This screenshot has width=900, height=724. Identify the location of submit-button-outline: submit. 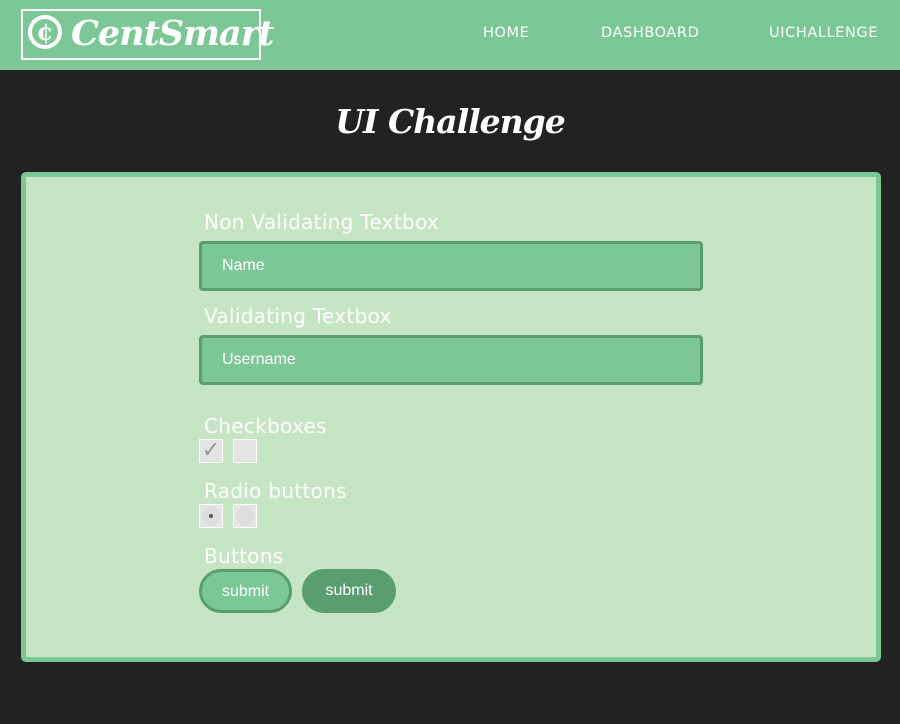
(245, 591).